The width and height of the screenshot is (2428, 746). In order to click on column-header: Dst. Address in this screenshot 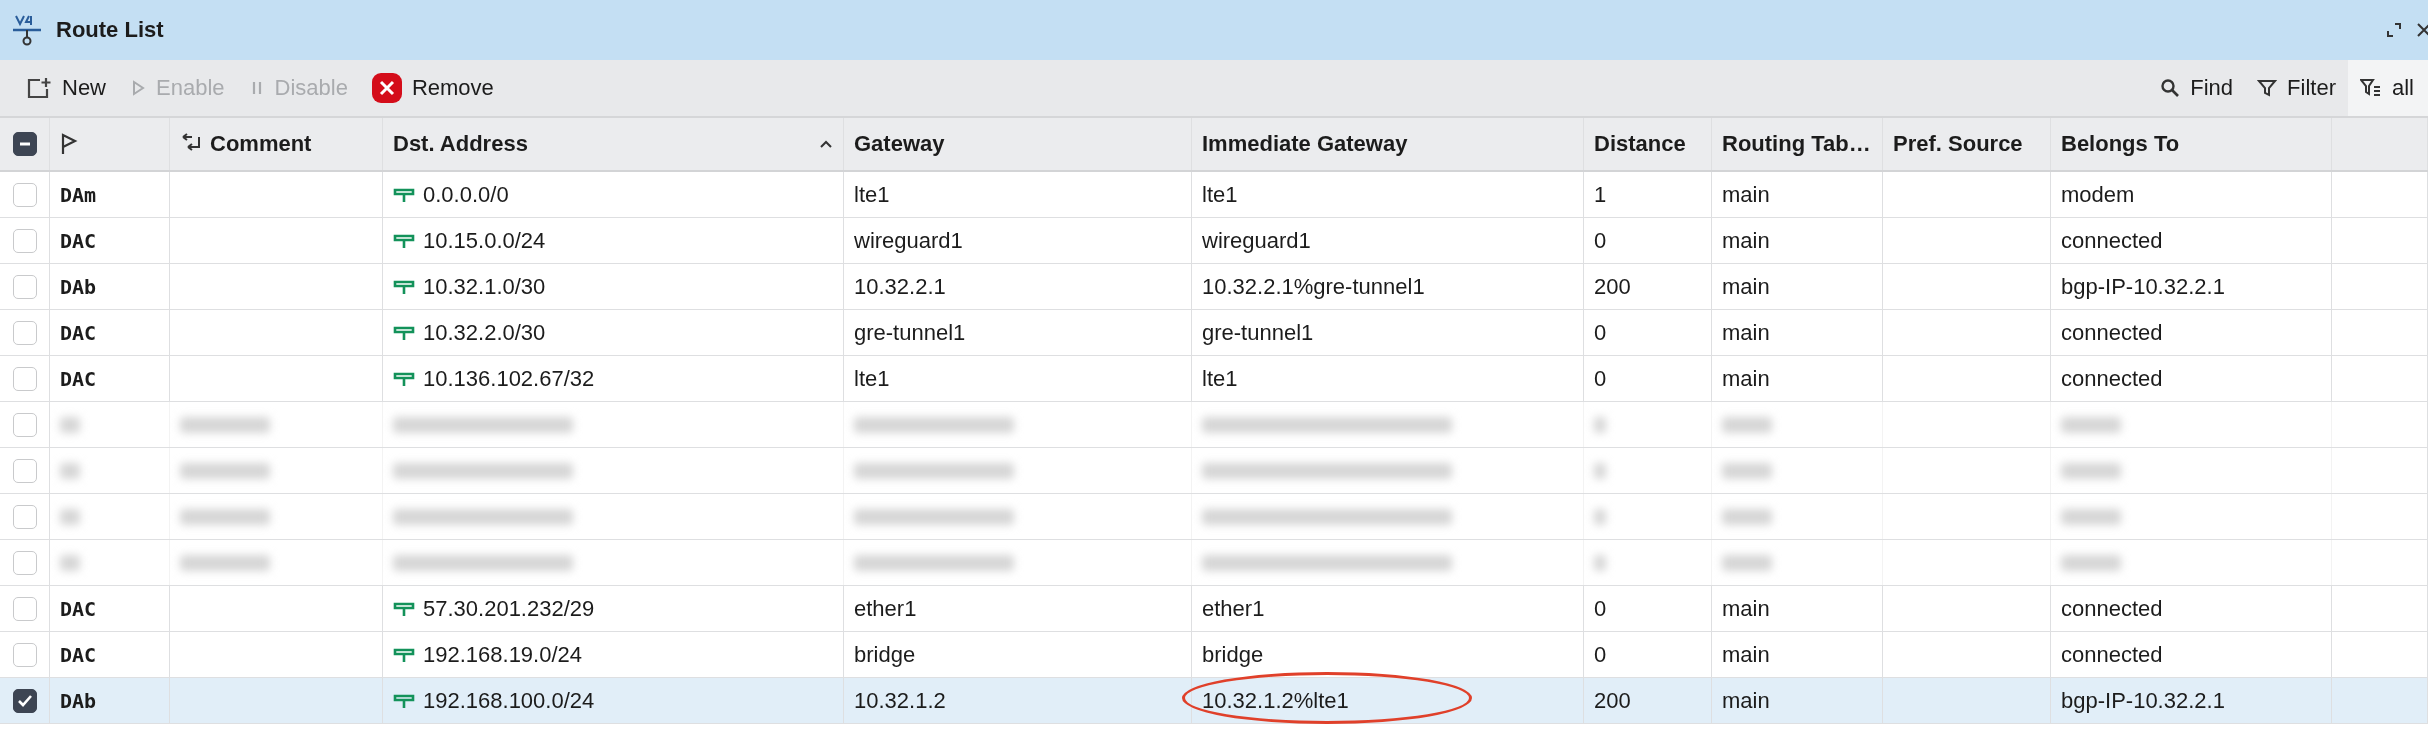, I will do `click(460, 144)`.